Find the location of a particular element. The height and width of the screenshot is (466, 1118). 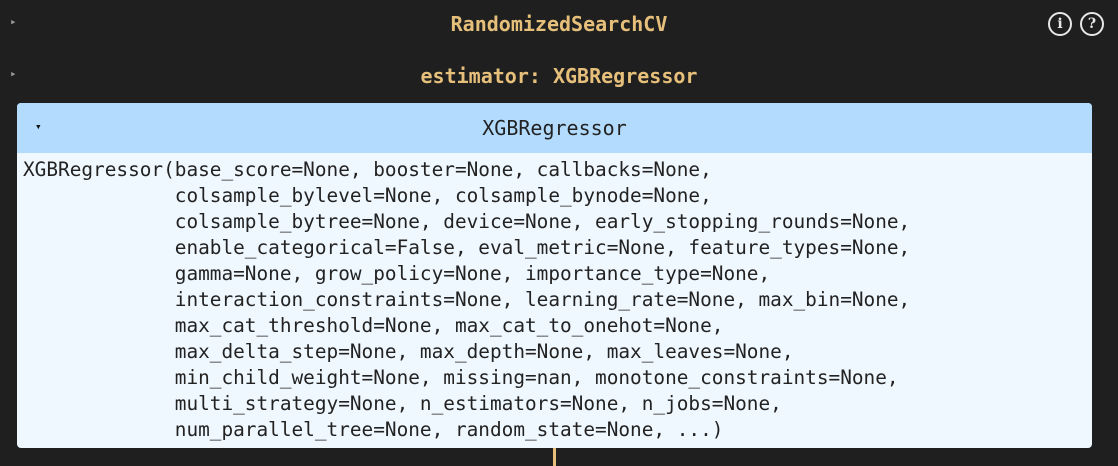

header-icons: i ? is located at coordinates (1076, 24).